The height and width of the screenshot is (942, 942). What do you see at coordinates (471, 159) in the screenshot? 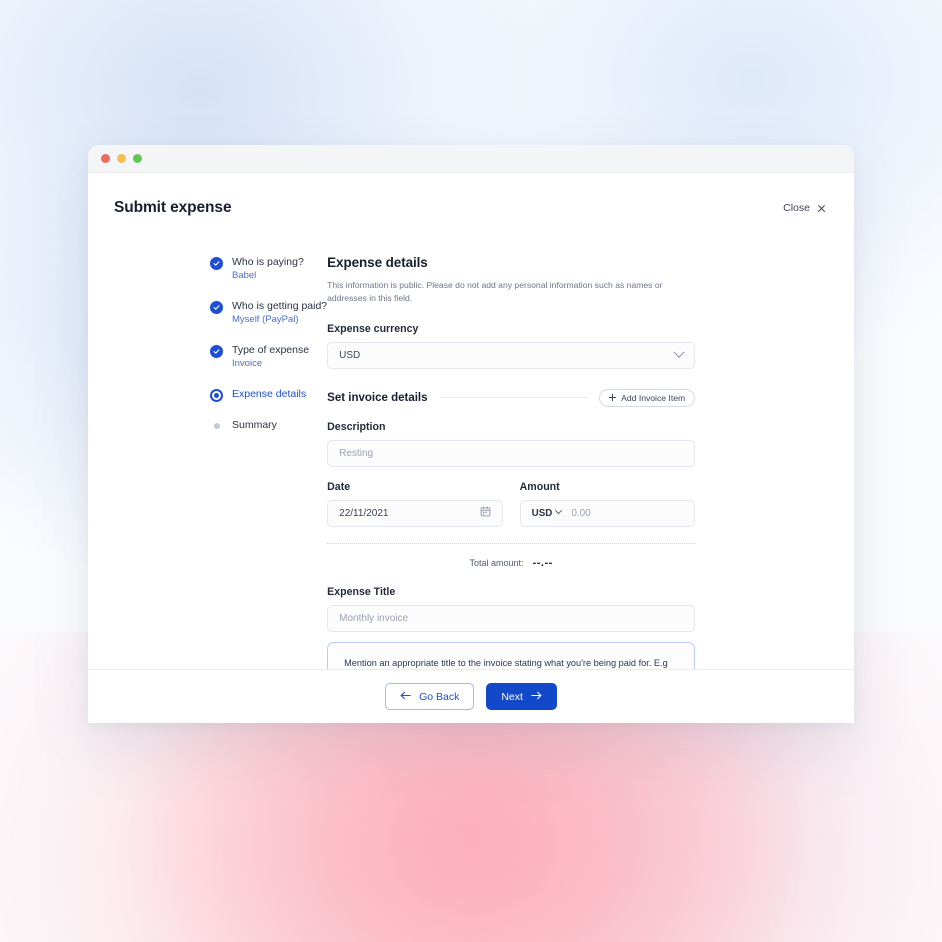
I see `window-titlebar` at bounding box center [471, 159].